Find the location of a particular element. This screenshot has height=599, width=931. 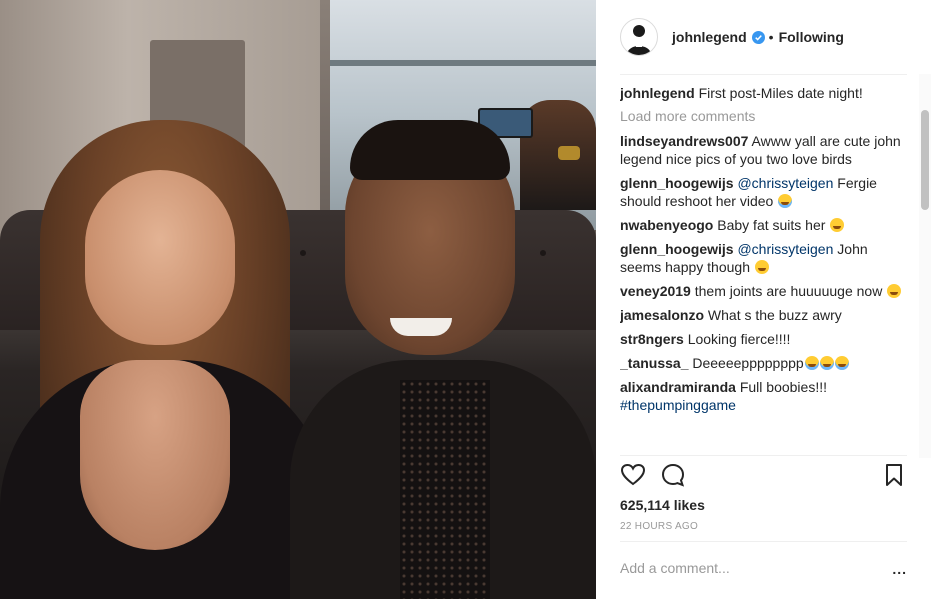

post-timestamp: 22 HOURS AGO is located at coordinates (659, 526).